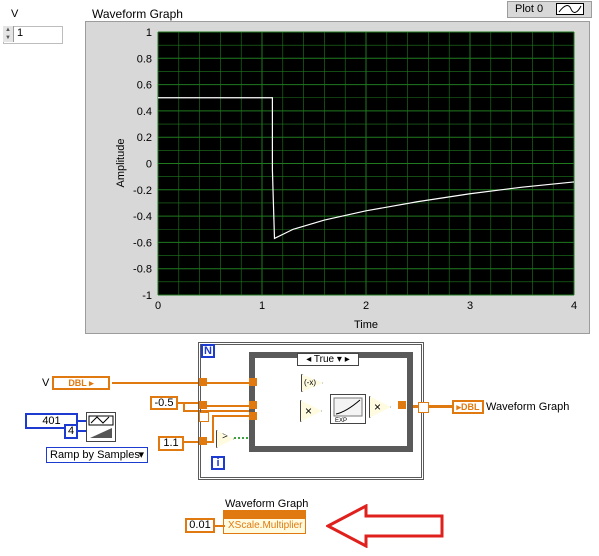  I want to click on y-tick-label: 0.6, so click(144, 86).